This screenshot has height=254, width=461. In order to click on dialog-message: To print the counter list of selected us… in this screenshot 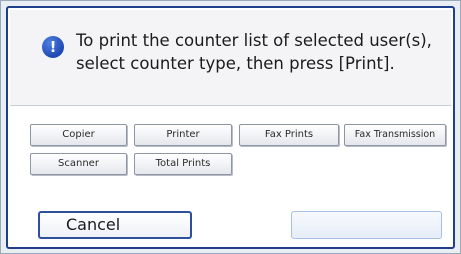, I will do `click(261, 52)`.